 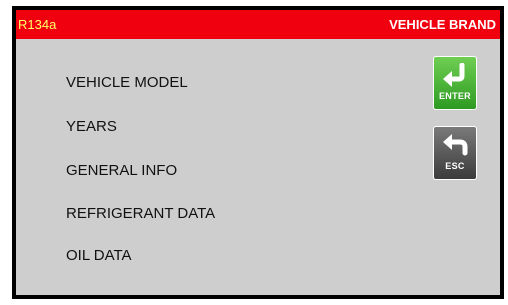 What do you see at coordinates (455, 145) in the screenshot?
I see `back-arrow-icon` at bounding box center [455, 145].